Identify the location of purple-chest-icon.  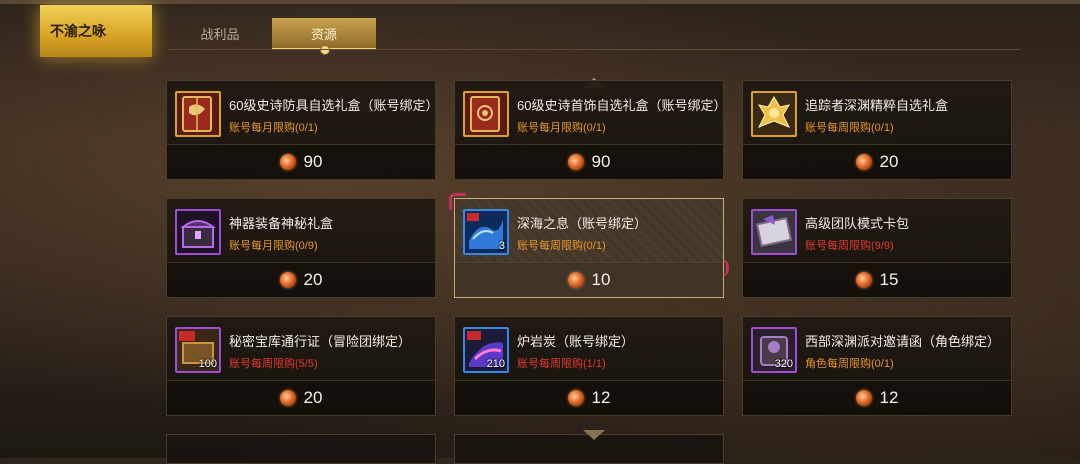
(198, 232).